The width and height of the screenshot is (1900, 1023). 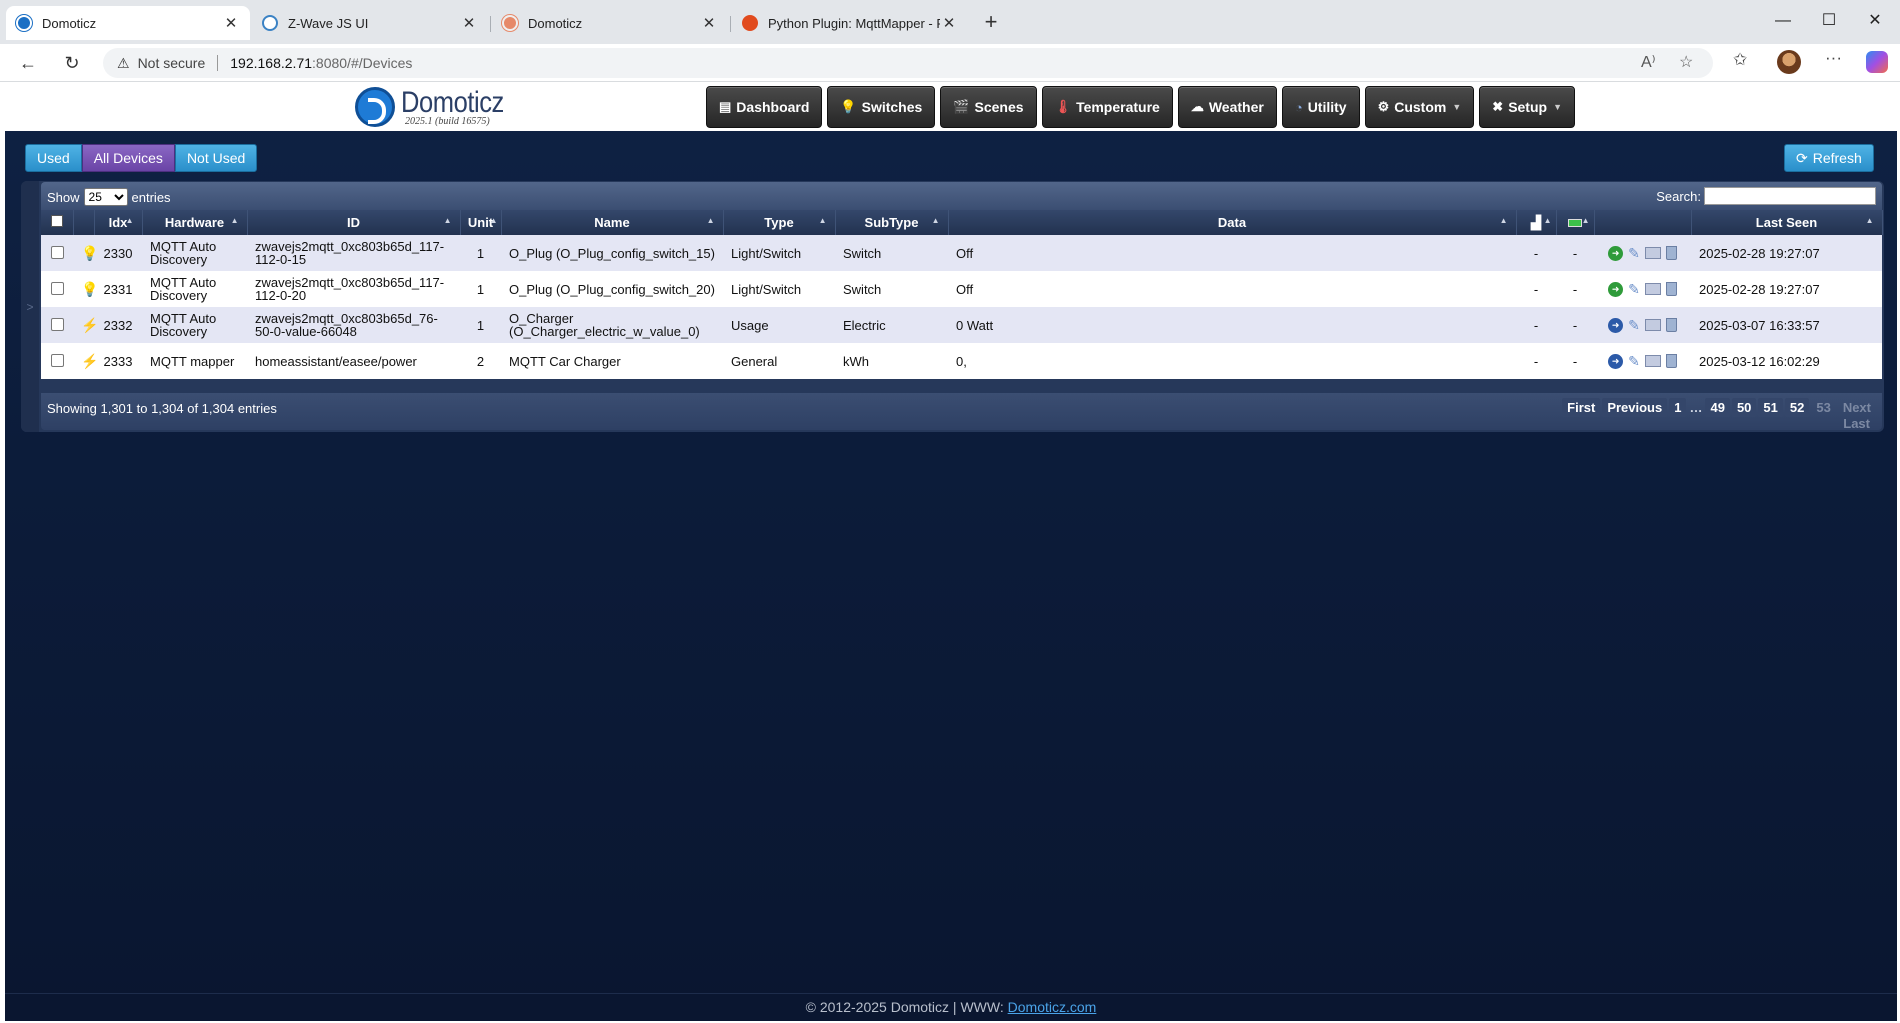 What do you see at coordinates (773, 107) in the screenshot?
I see `nav-label: Dashboard` at bounding box center [773, 107].